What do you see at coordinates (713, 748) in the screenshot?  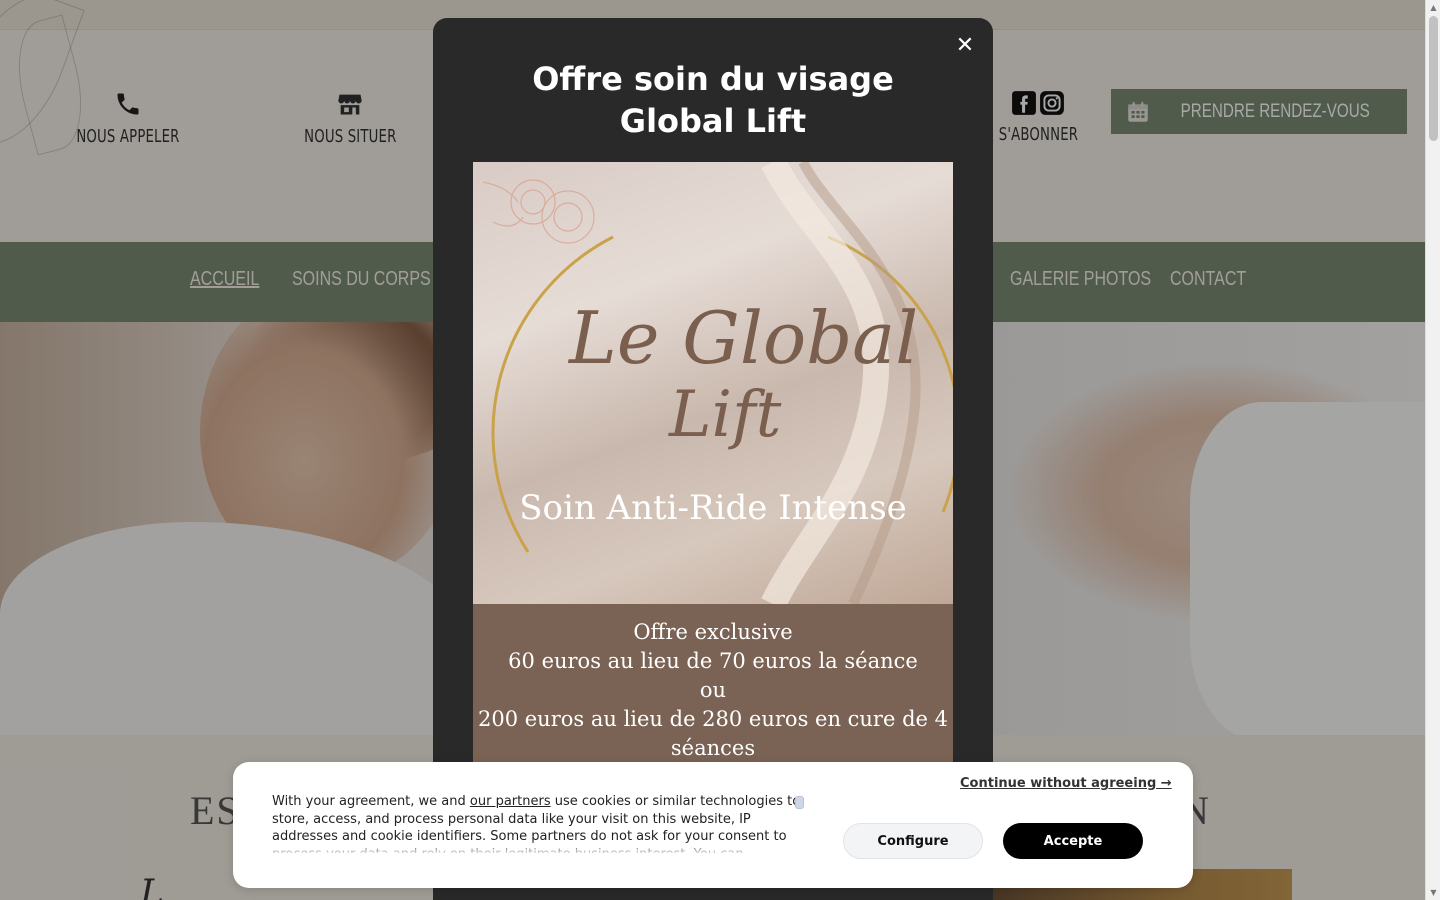 I see `offer-line: séances` at bounding box center [713, 748].